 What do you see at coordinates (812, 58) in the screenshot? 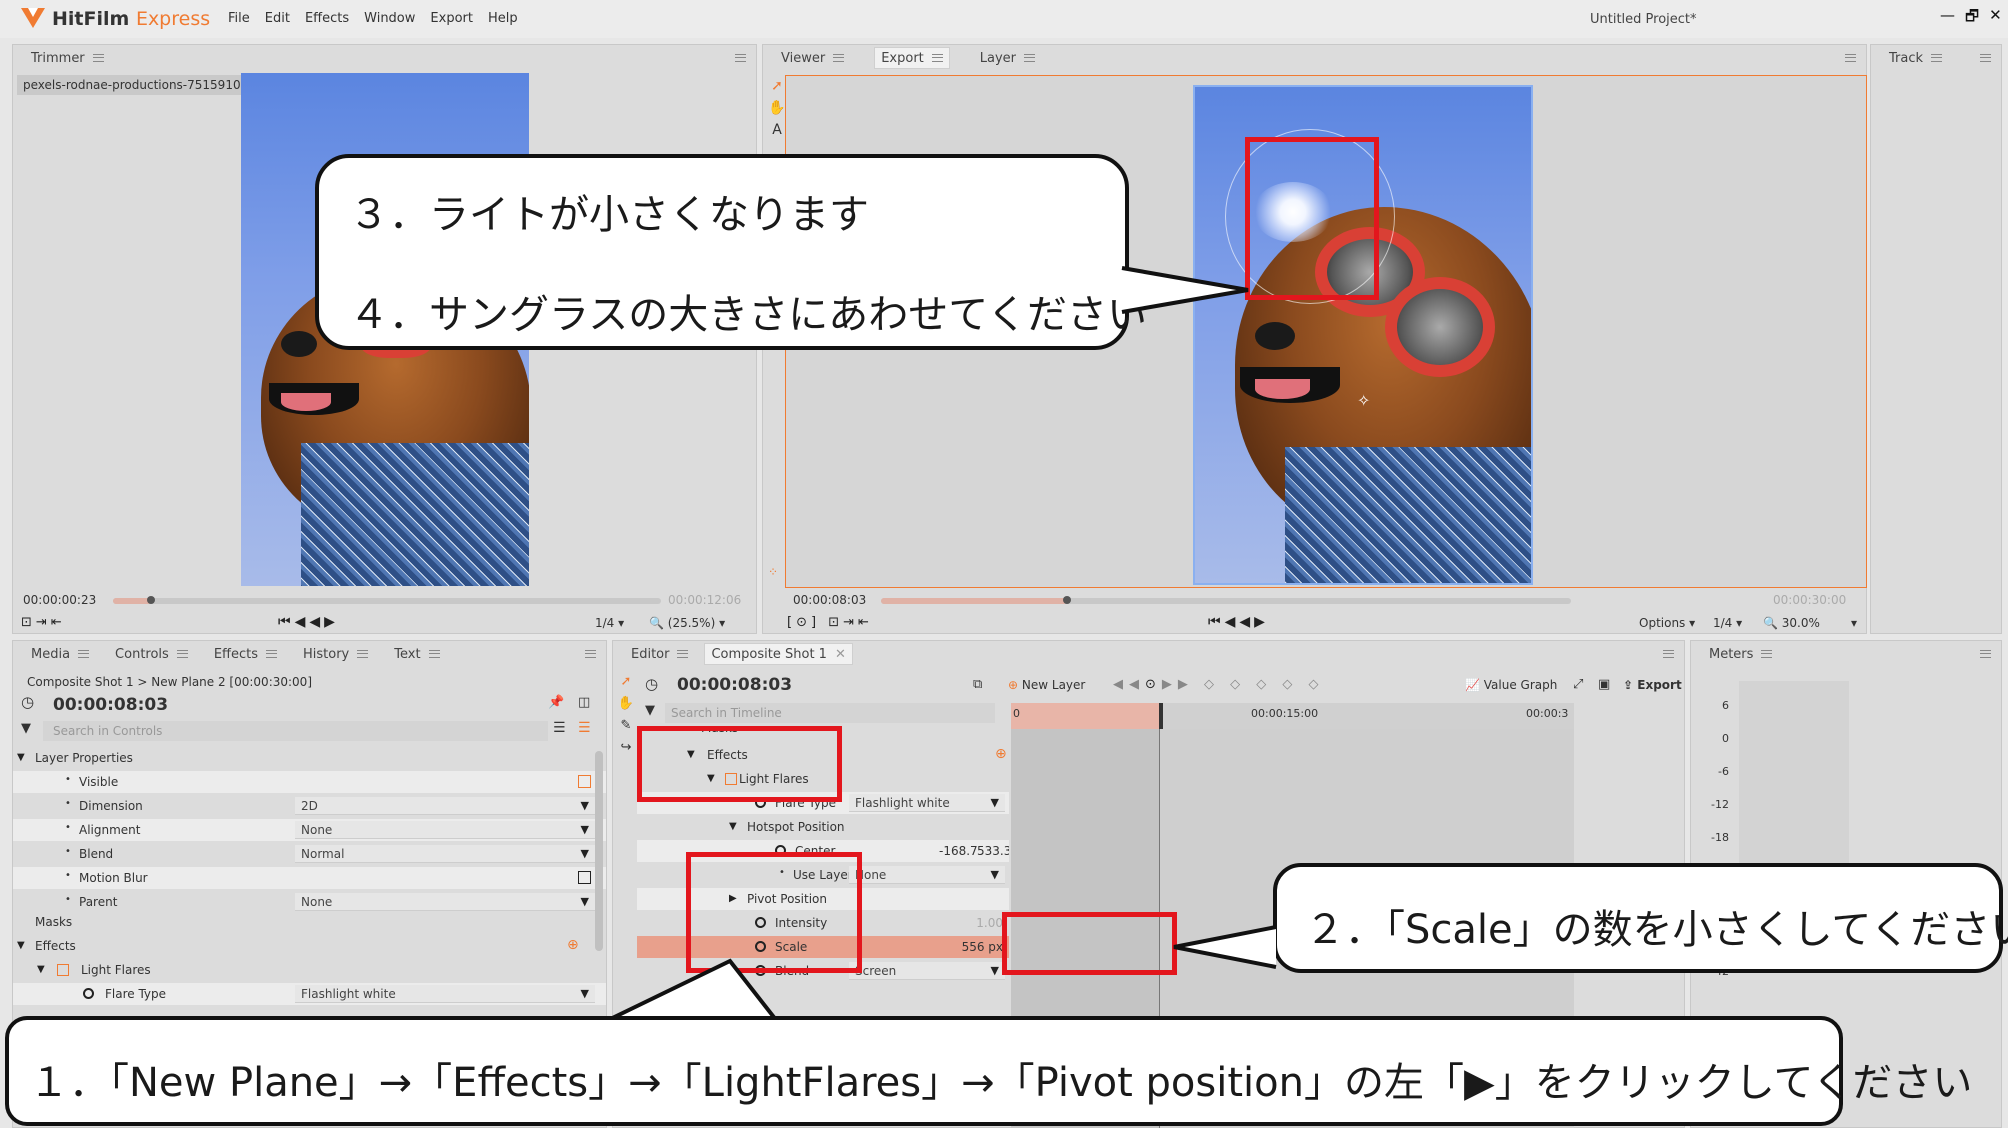
I see `tab-viewer: Viewer` at bounding box center [812, 58].